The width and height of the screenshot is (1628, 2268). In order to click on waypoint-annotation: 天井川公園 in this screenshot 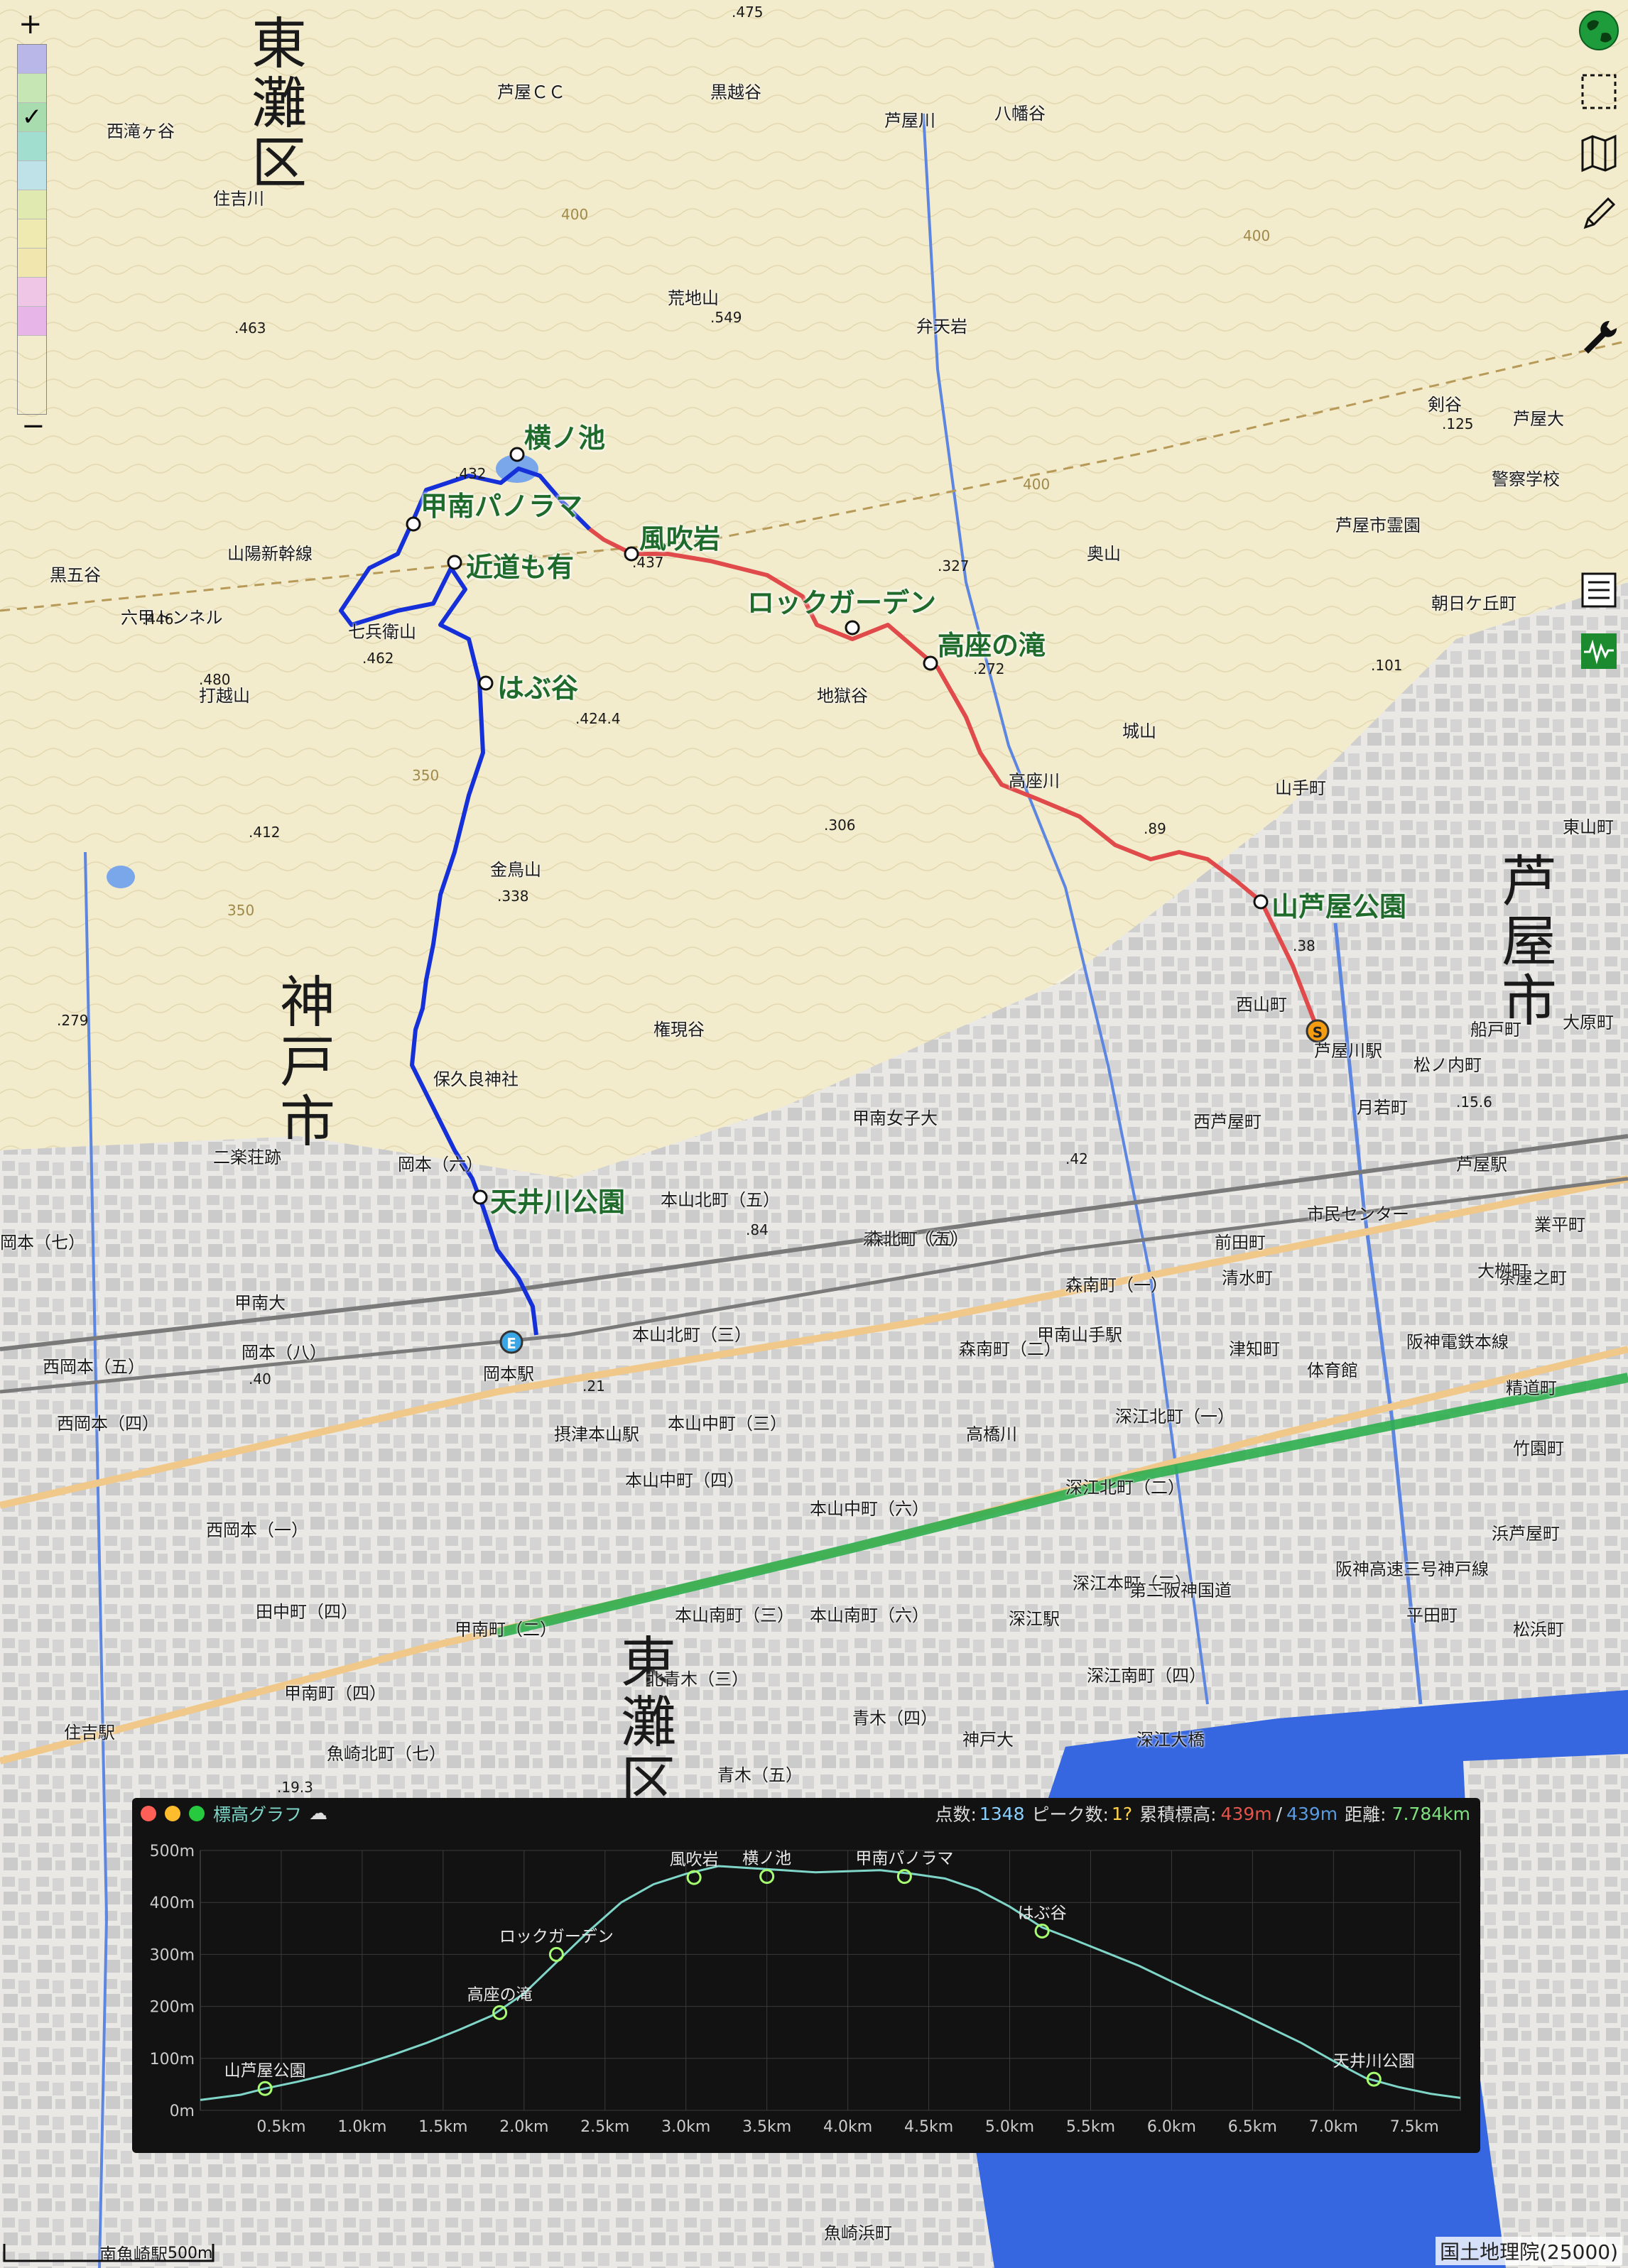, I will do `click(1374, 2061)`.